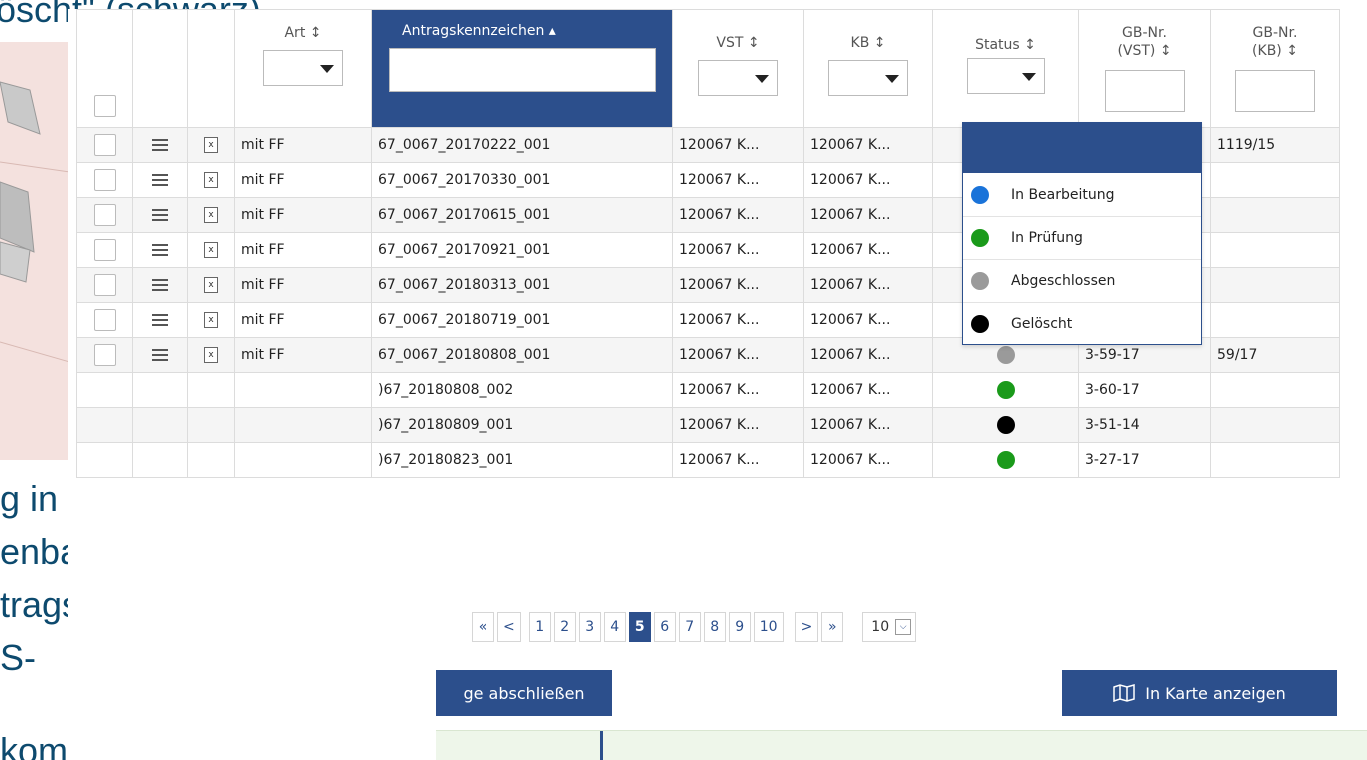 This screenshot has height=760, width=1367. What do you see at coordinates (832, 627) in the screenshot?
I see `page-last-button: »` at bounding box center [832, 627].